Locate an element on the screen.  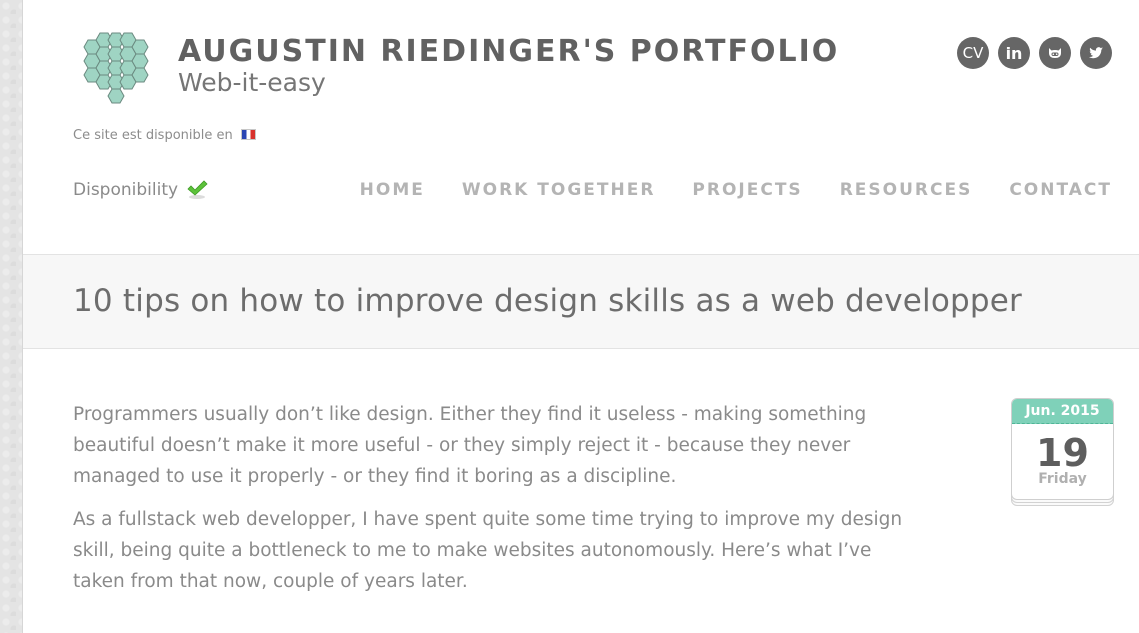
twitter-button is located at coordinates (1096, 53).